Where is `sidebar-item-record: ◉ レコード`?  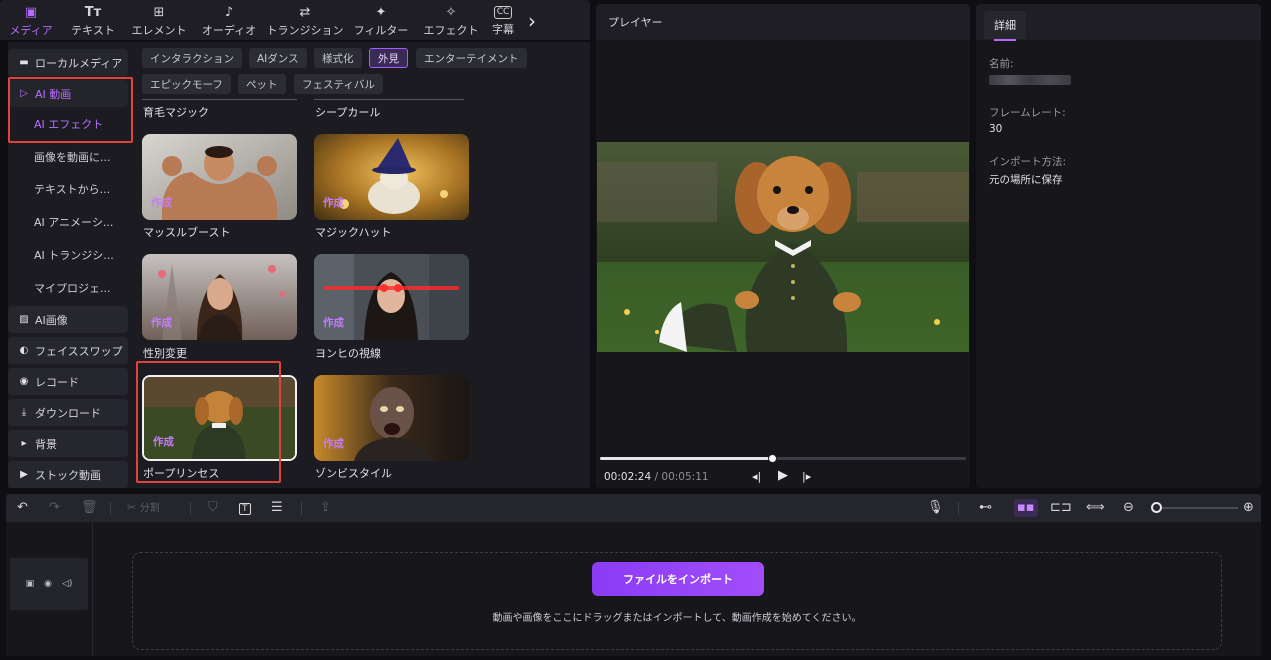 sidebar-item-record: ◉ レコード is located at coordinates (68, 381).